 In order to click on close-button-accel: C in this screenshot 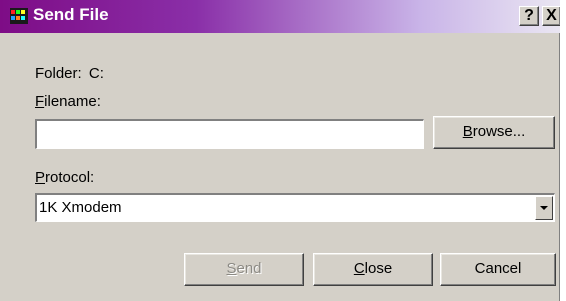, I will do `click(359, 268)`.